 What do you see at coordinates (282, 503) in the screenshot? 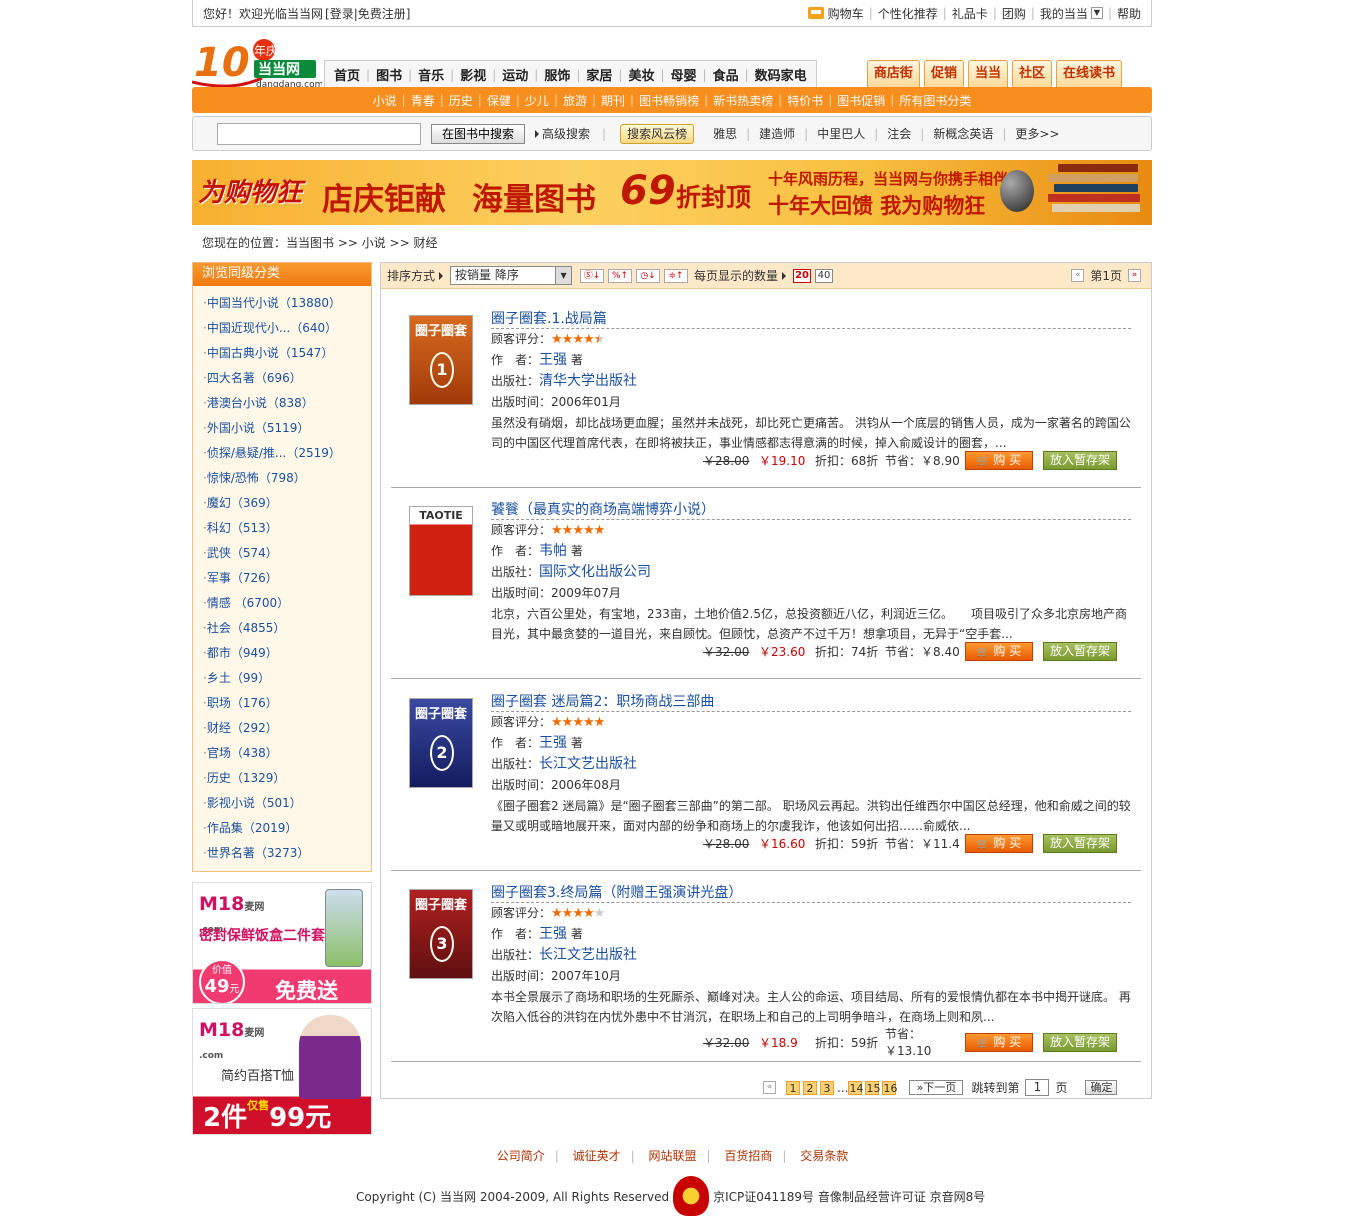
I see `category-item: ·魔幻（369）` at bounding box center [282, 503].